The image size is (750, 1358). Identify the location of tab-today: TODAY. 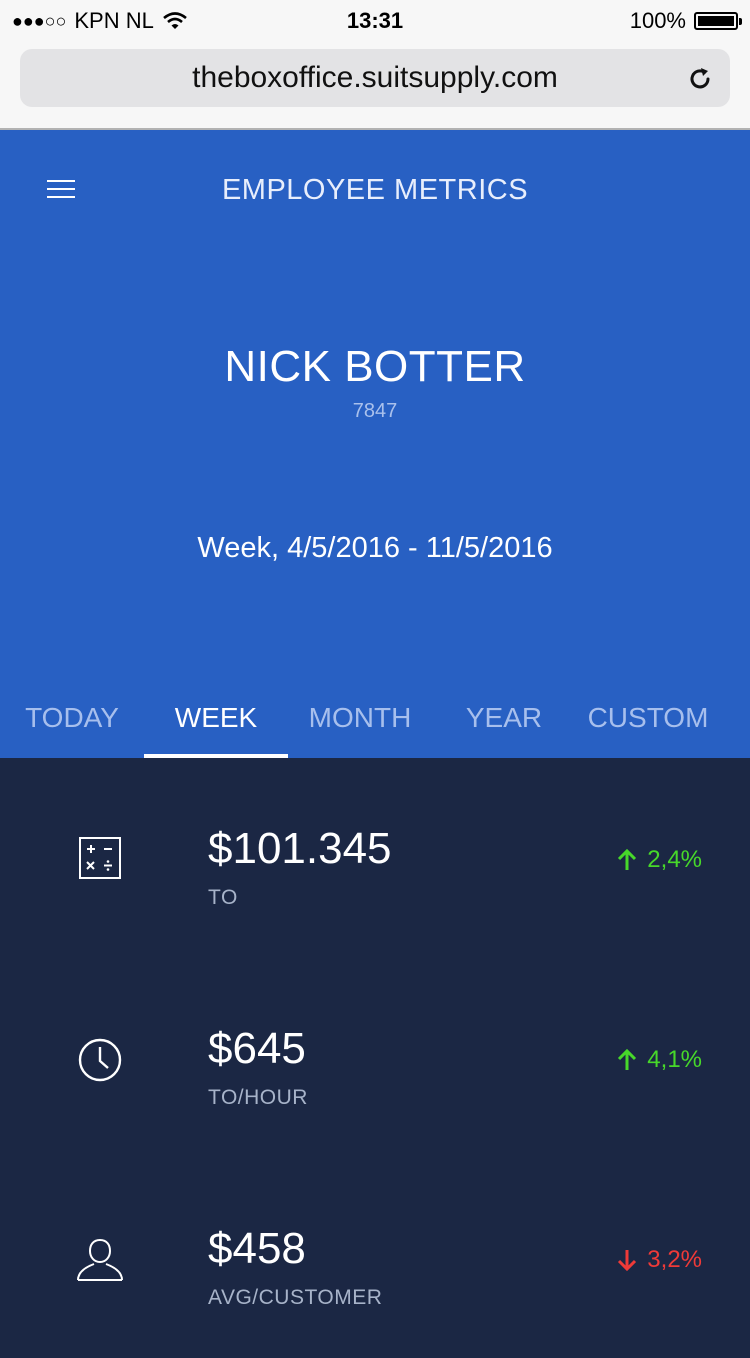
(72, 724).